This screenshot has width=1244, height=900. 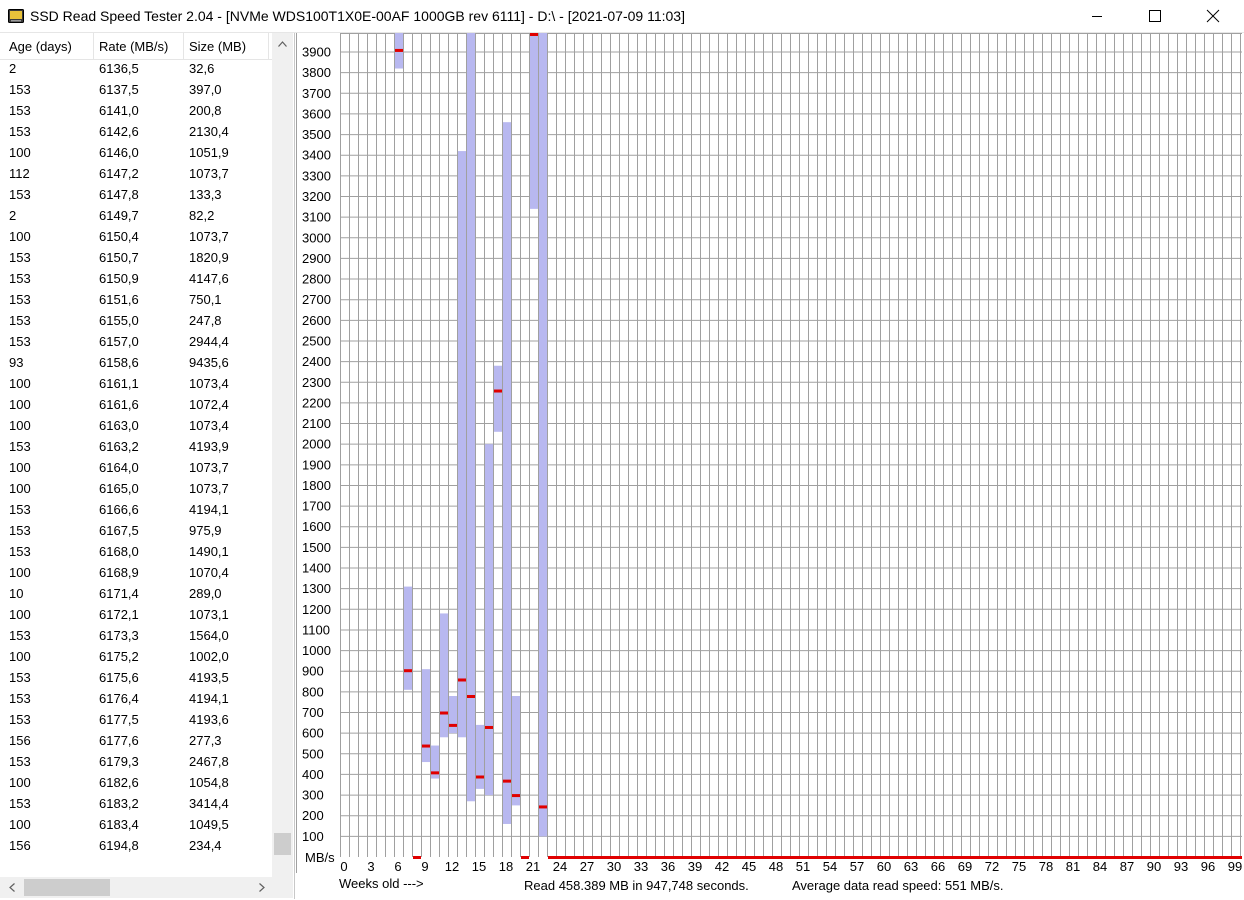 What do you see at coordinates (1073, 866) in the screenshot?
I see `x-tick-label: 81` at bounding box center [1073, 866].